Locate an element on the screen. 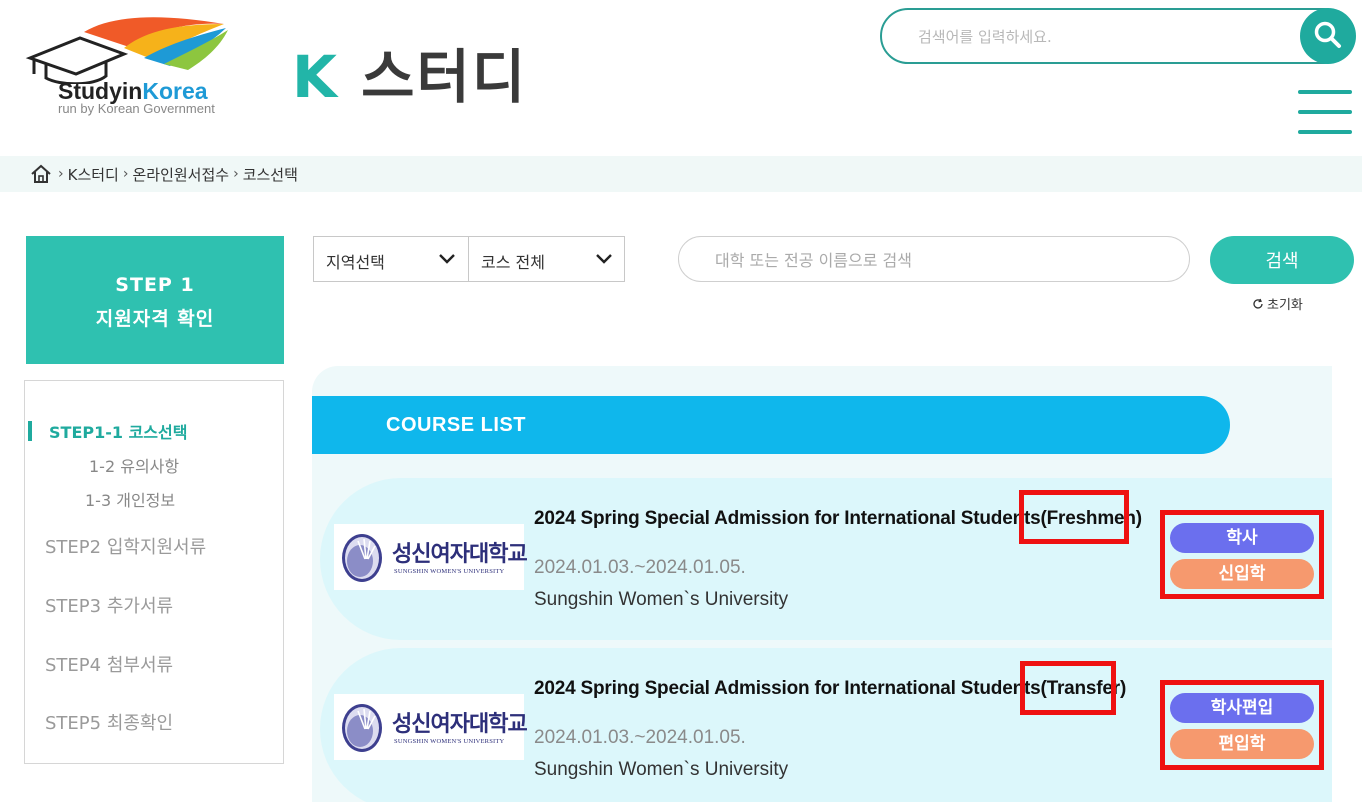 This screenshot has width=1372, height=802. admission-type-tag: 편입학 is located at coordinates (1242, 744).